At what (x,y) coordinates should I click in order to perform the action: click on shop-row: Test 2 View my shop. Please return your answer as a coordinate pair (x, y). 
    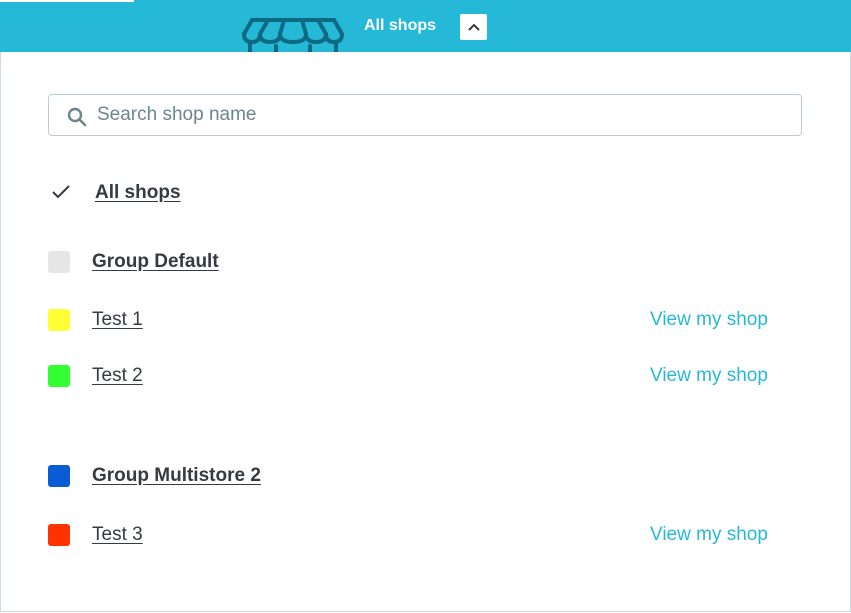
    Looking at the image, I should click on (428, 376).